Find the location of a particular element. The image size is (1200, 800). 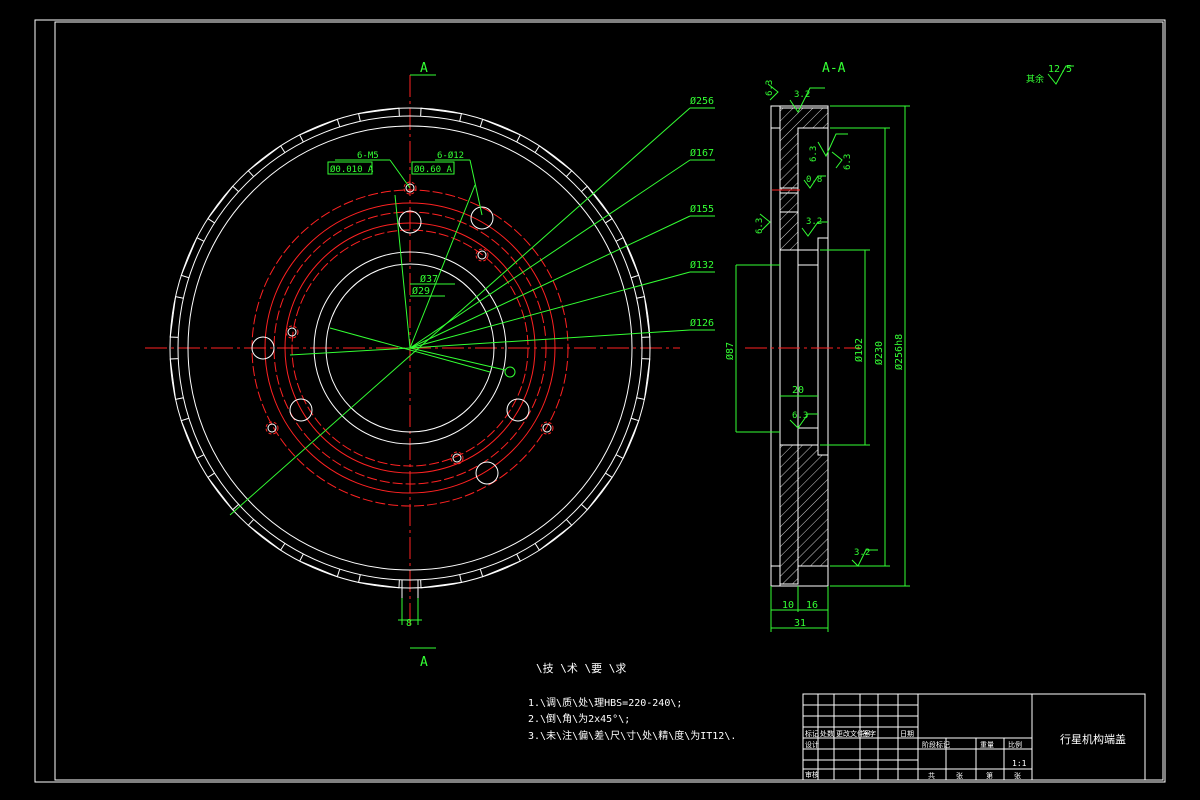

dim-width-20: 20 is located at coordinates (798, 390).